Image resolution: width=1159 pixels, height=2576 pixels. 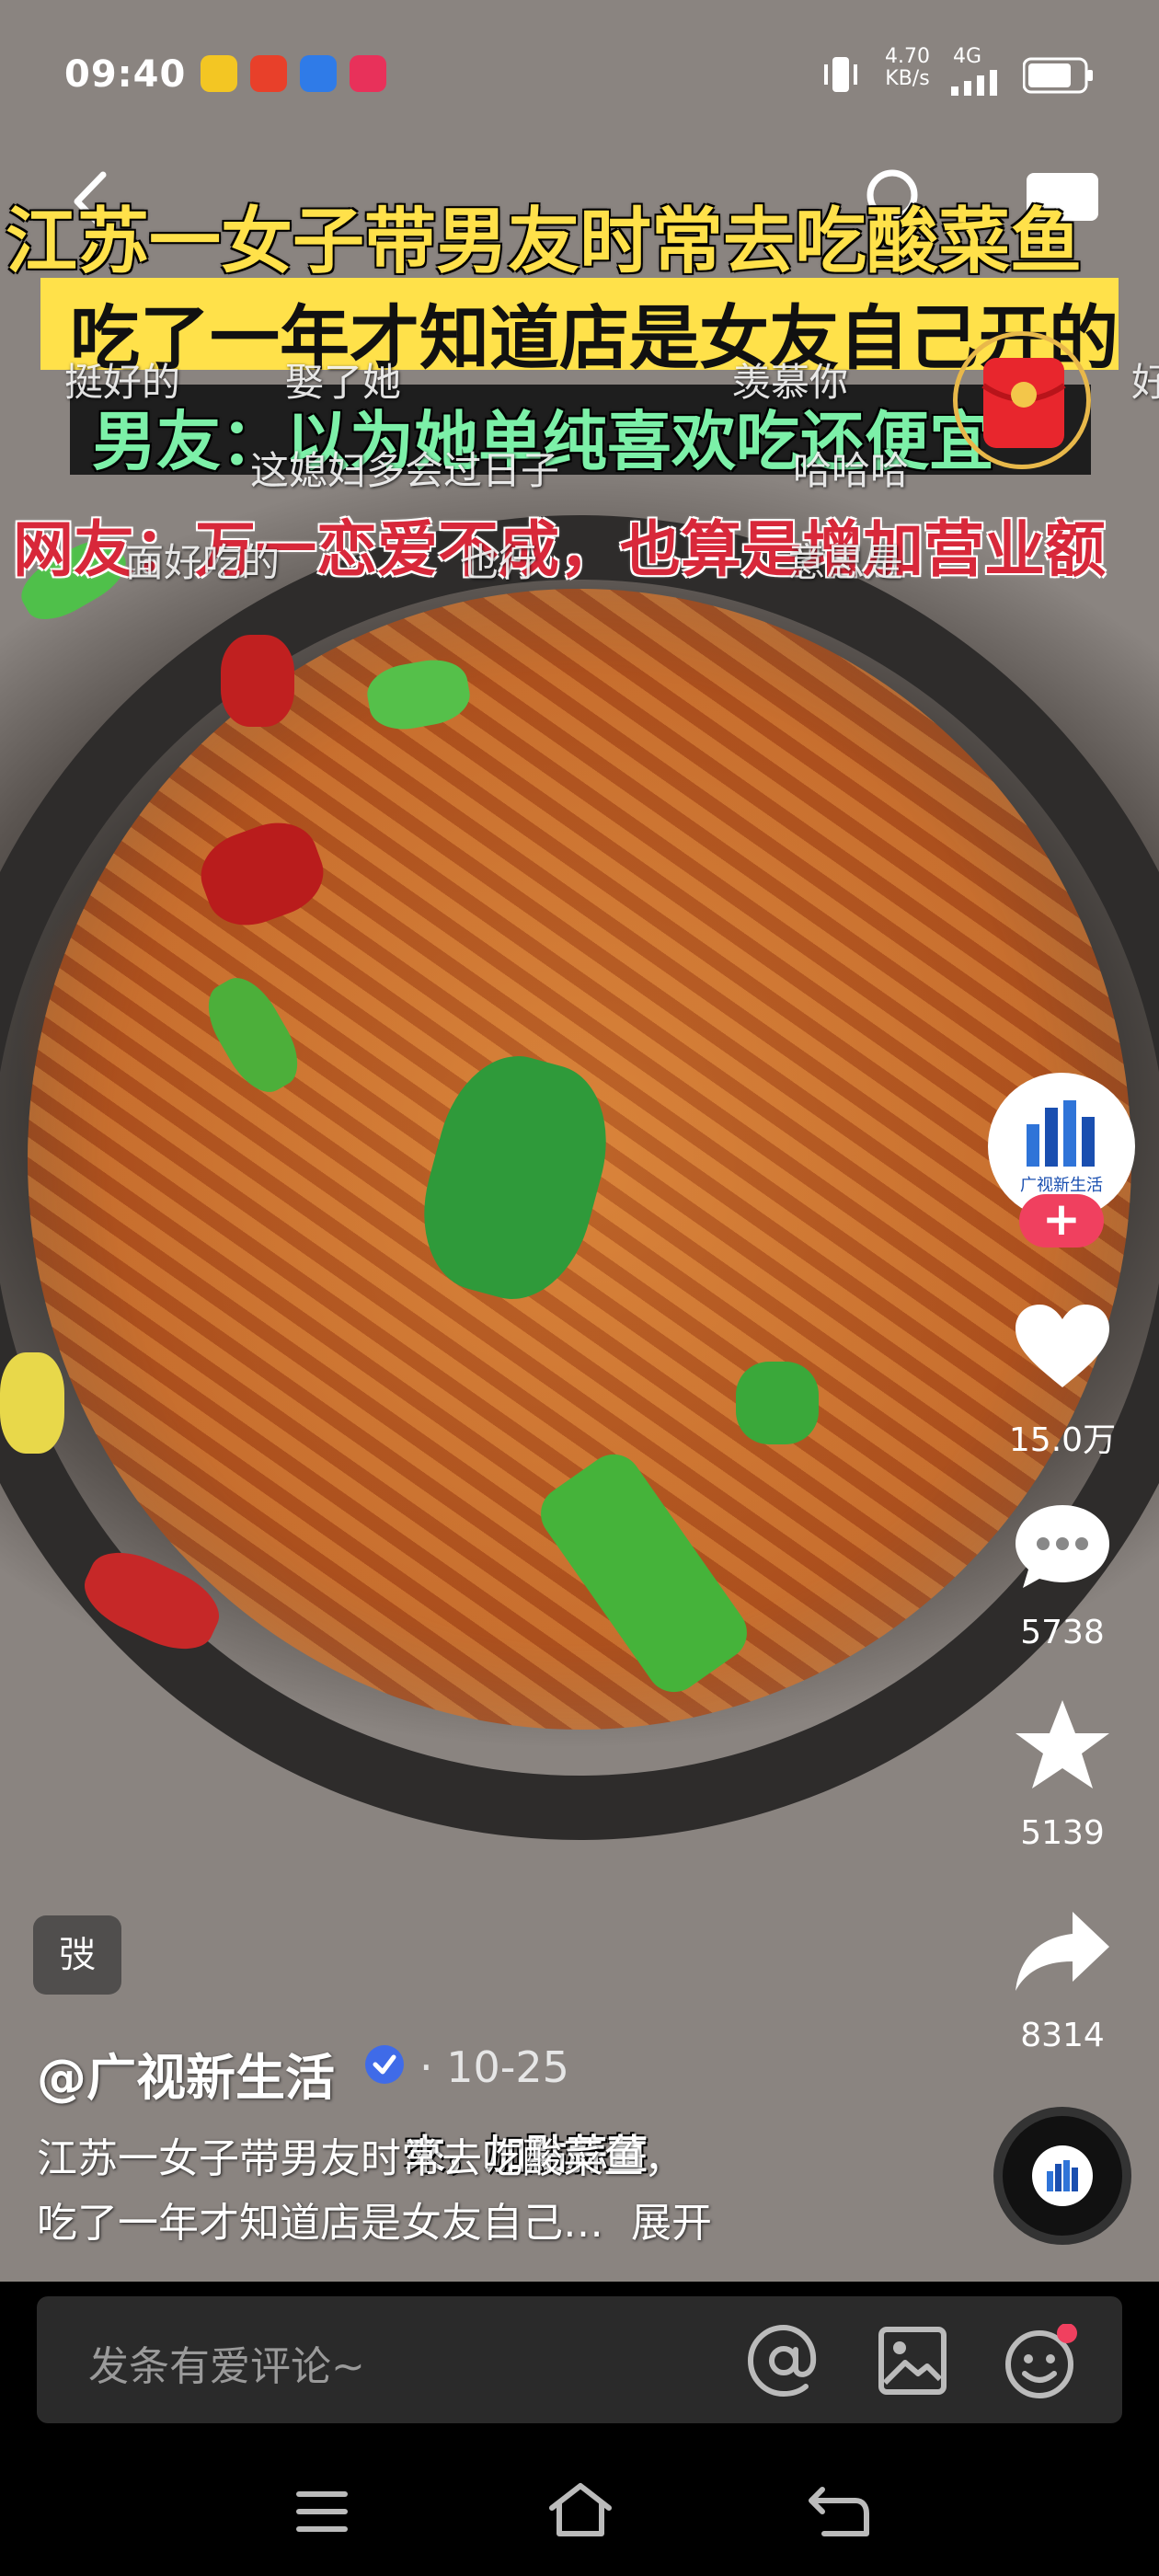 What do you see at coordinates (1061, 1221) in the screenshot?
I see `follow-button: +` at bounding box center [1061, 1221].